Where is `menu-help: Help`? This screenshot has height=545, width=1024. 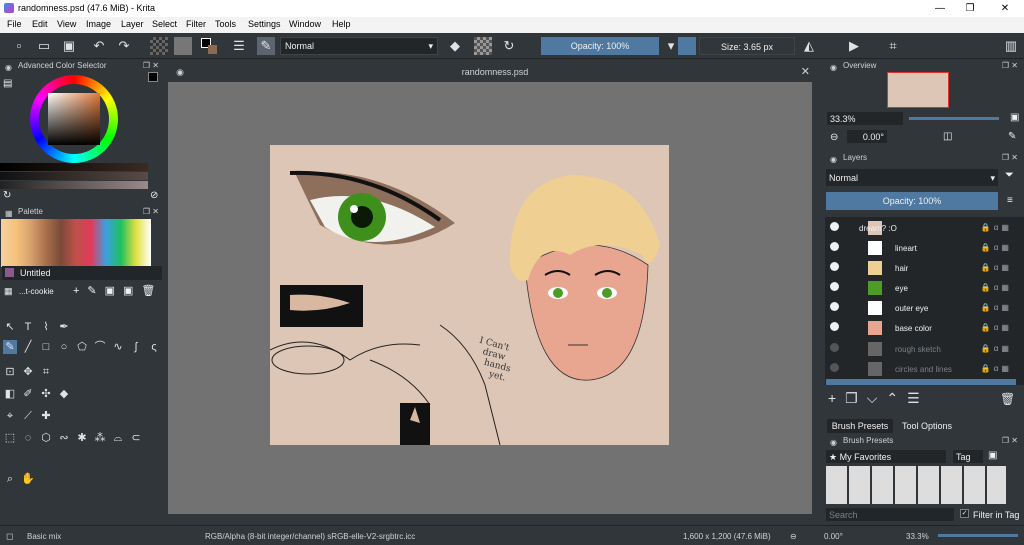 menu-help: Help is located at coordinates (341, 24).